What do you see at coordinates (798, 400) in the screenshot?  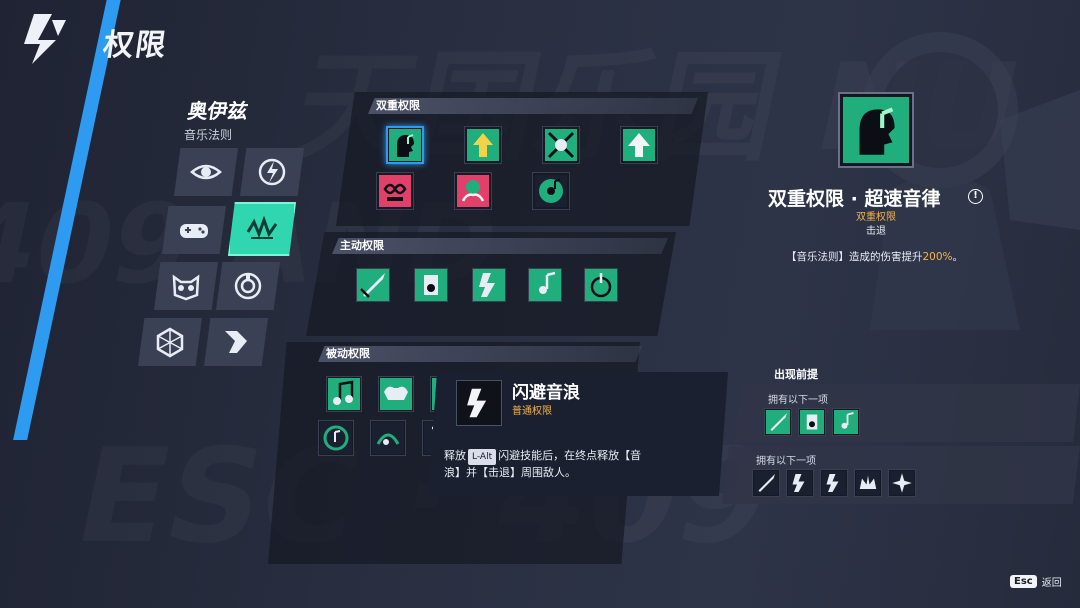 I see `prereq-group-1-label: 拥有以下一项` at bounding box center [798, 400].